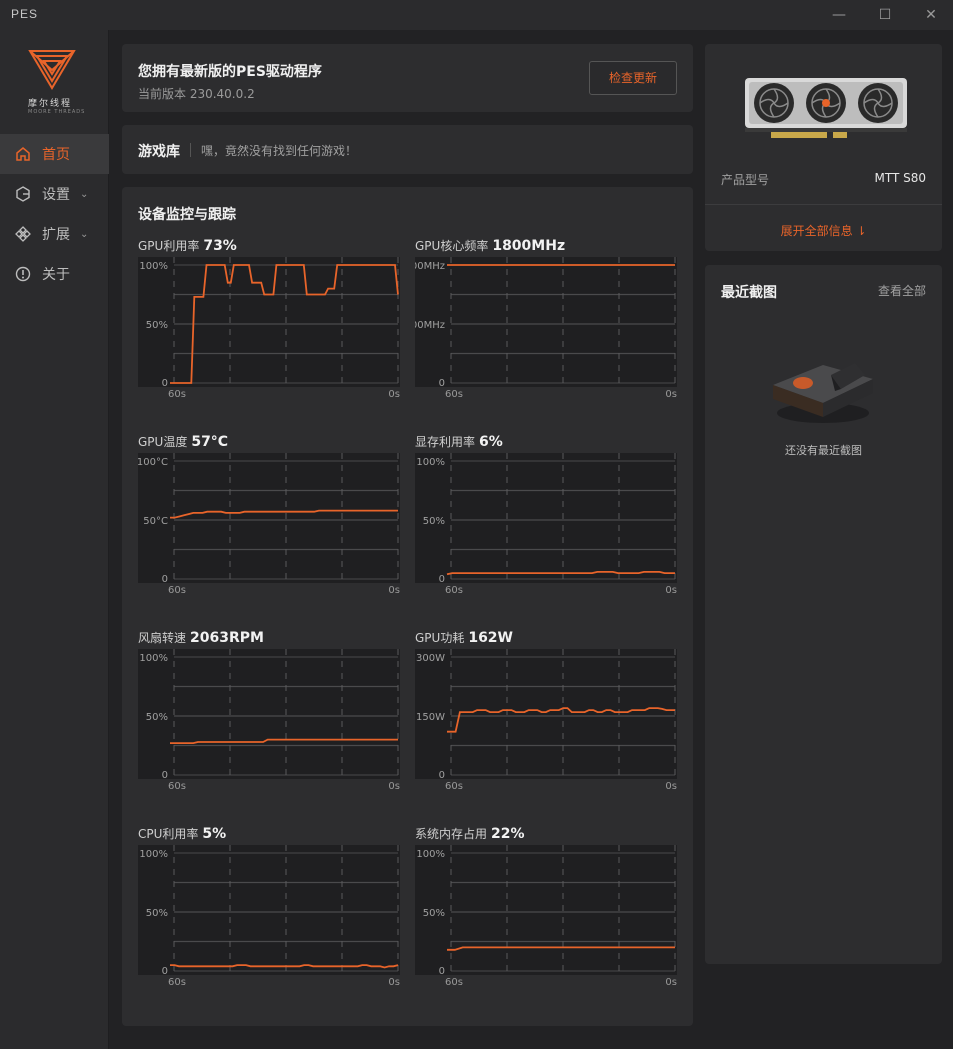 The height and width of the screenshot is (1049, 953). What do you see at coordinates (163, 442) in the screenshot?
I see `metric-name: GPU温度` at bounding box center [163, 442].